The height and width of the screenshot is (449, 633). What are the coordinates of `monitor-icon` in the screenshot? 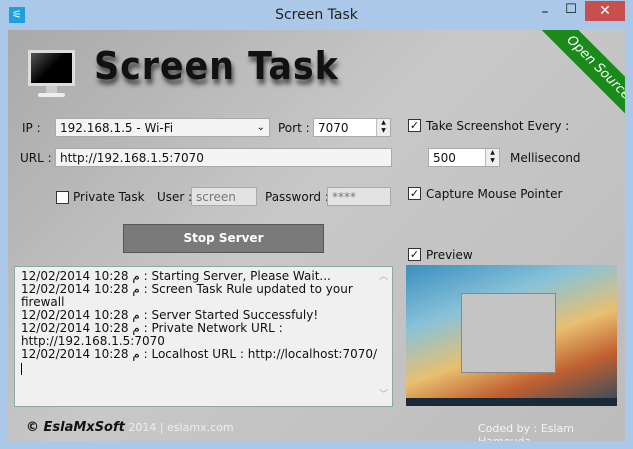 It's located at (51, 74).